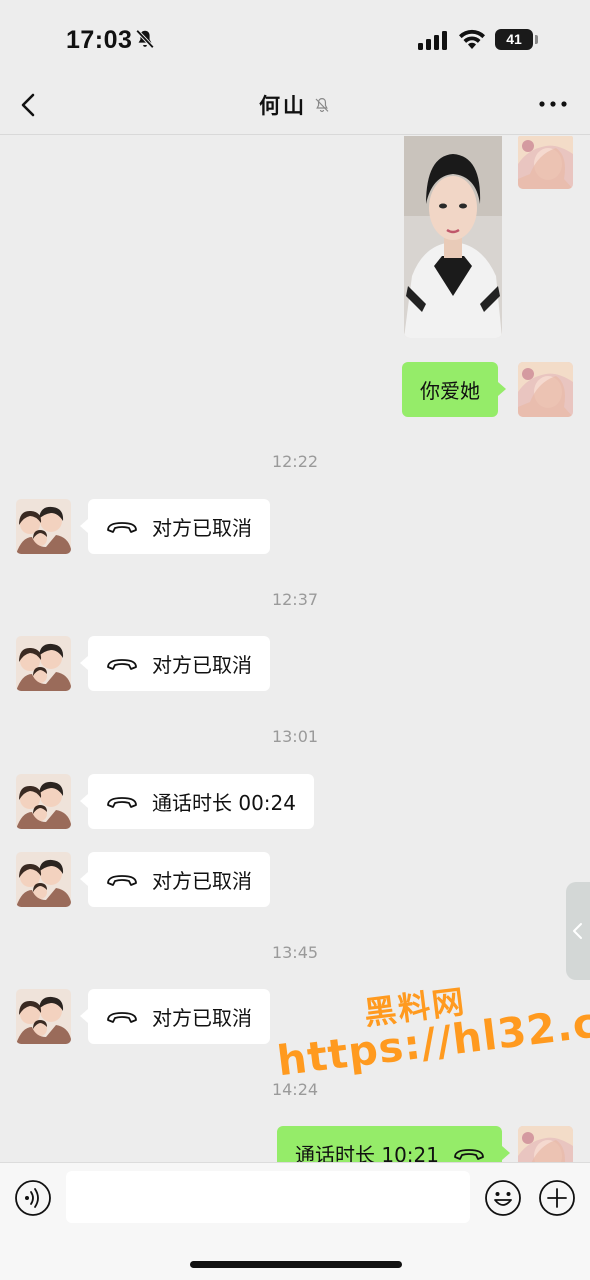 This screenshot has height=1280, width=590. What do you see at coordinates (503, 1198) in the screenshot?
I see `emoji-icon` at bounding box center [503, 1198].